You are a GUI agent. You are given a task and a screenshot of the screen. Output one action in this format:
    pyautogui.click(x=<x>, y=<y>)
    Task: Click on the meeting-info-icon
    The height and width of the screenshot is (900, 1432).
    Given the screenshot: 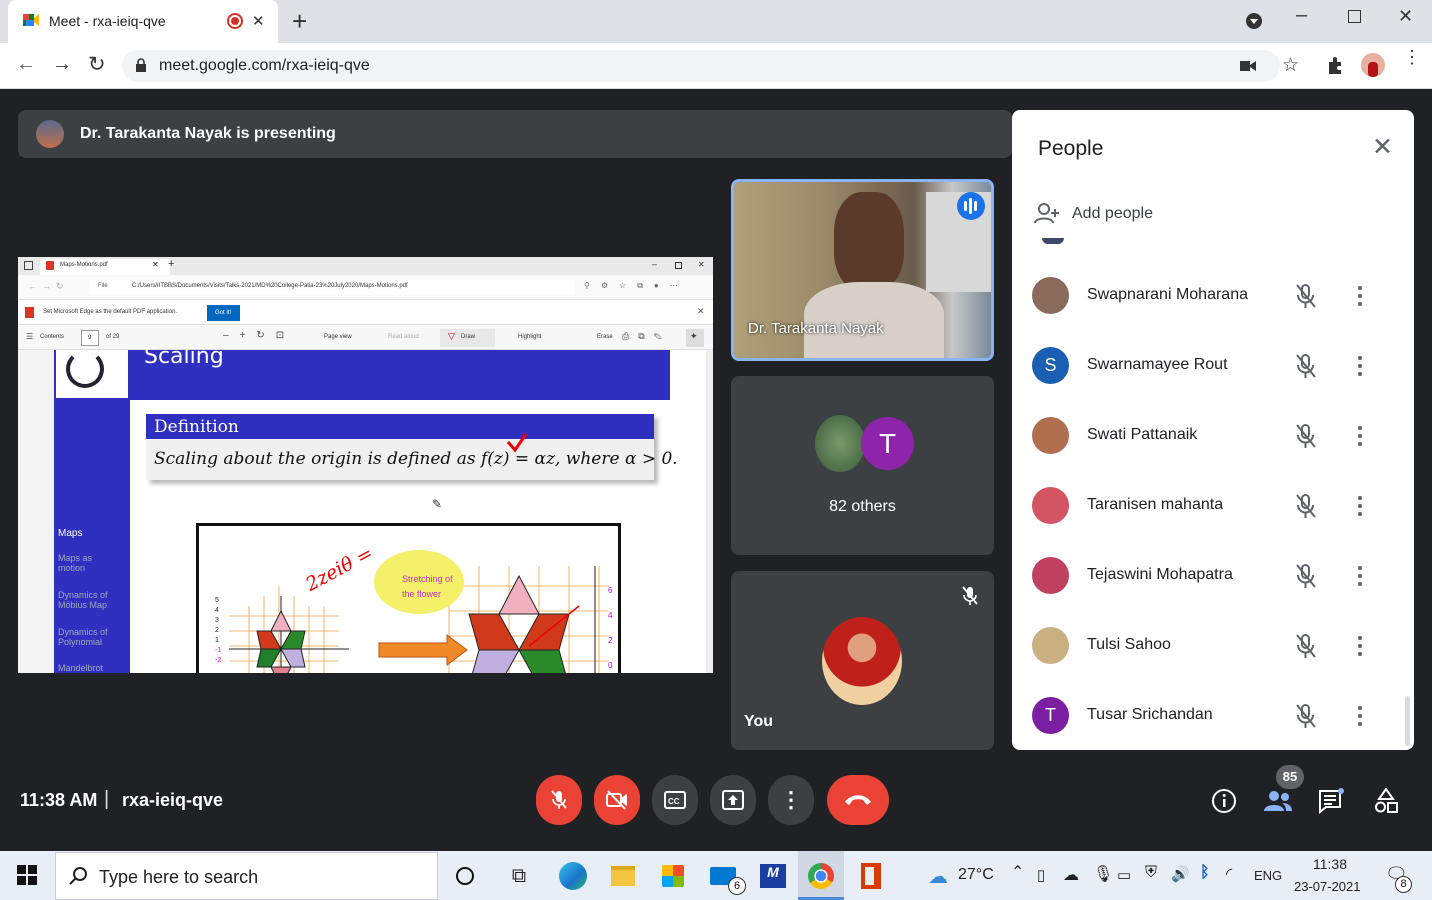 What is the action you would take?
    pyautogui.click(x=1224, y=801)
    